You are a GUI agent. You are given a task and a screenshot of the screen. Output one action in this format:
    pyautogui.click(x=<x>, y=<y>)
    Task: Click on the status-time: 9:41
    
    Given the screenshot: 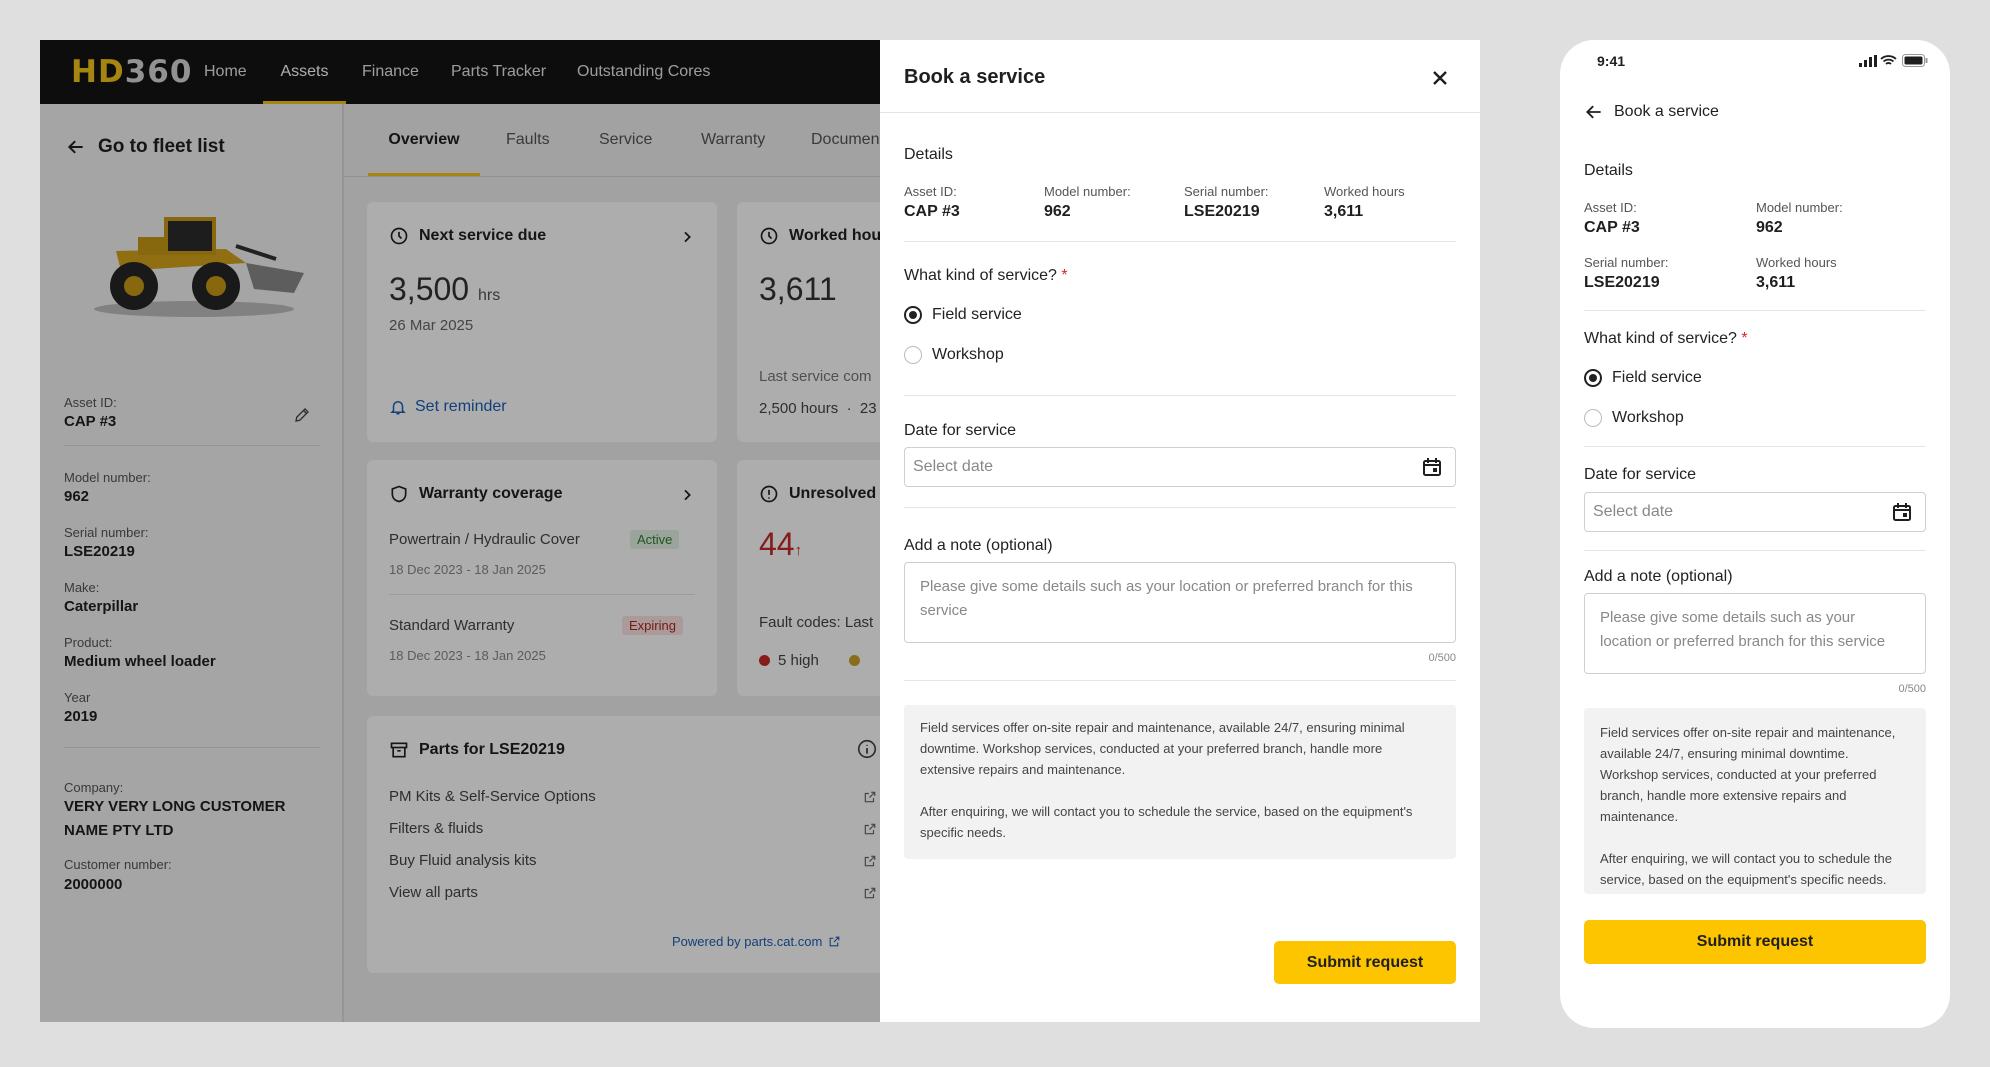 What is the action you would take?
    pyautogui.click(x=1611, y=61)
    